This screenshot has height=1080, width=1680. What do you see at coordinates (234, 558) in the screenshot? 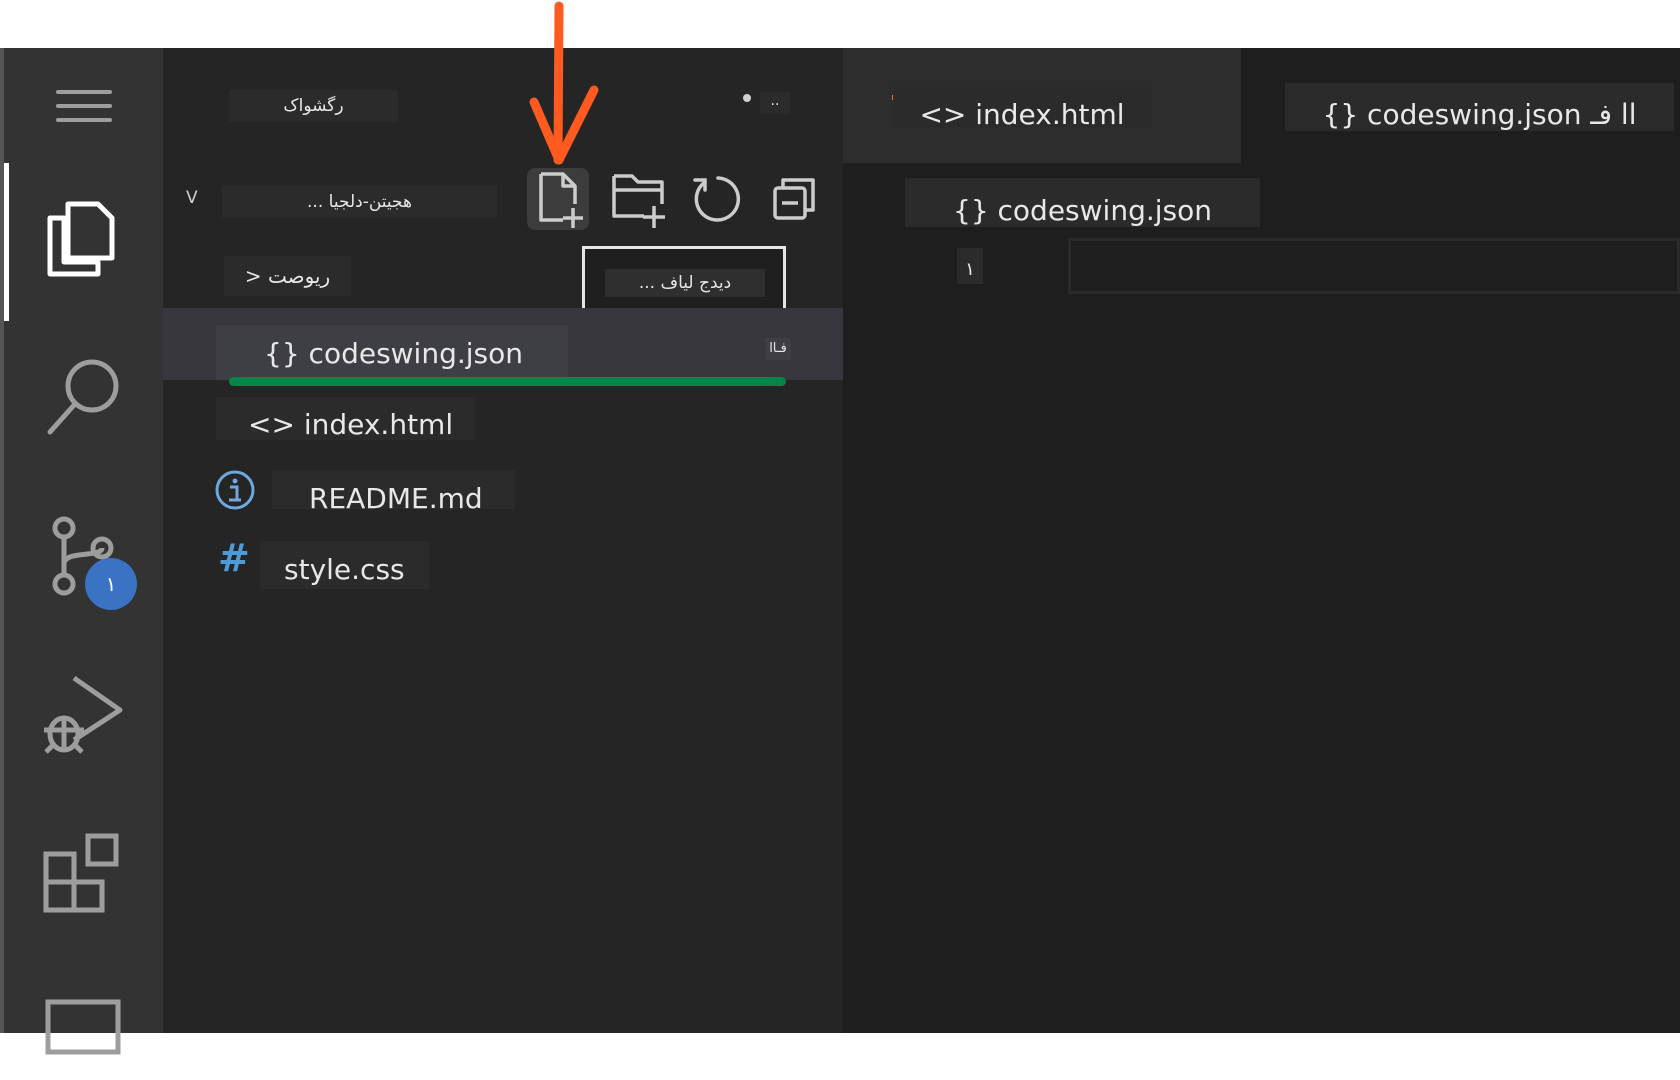
I see `css-file-icon: #` at bounding box center [234, 558].